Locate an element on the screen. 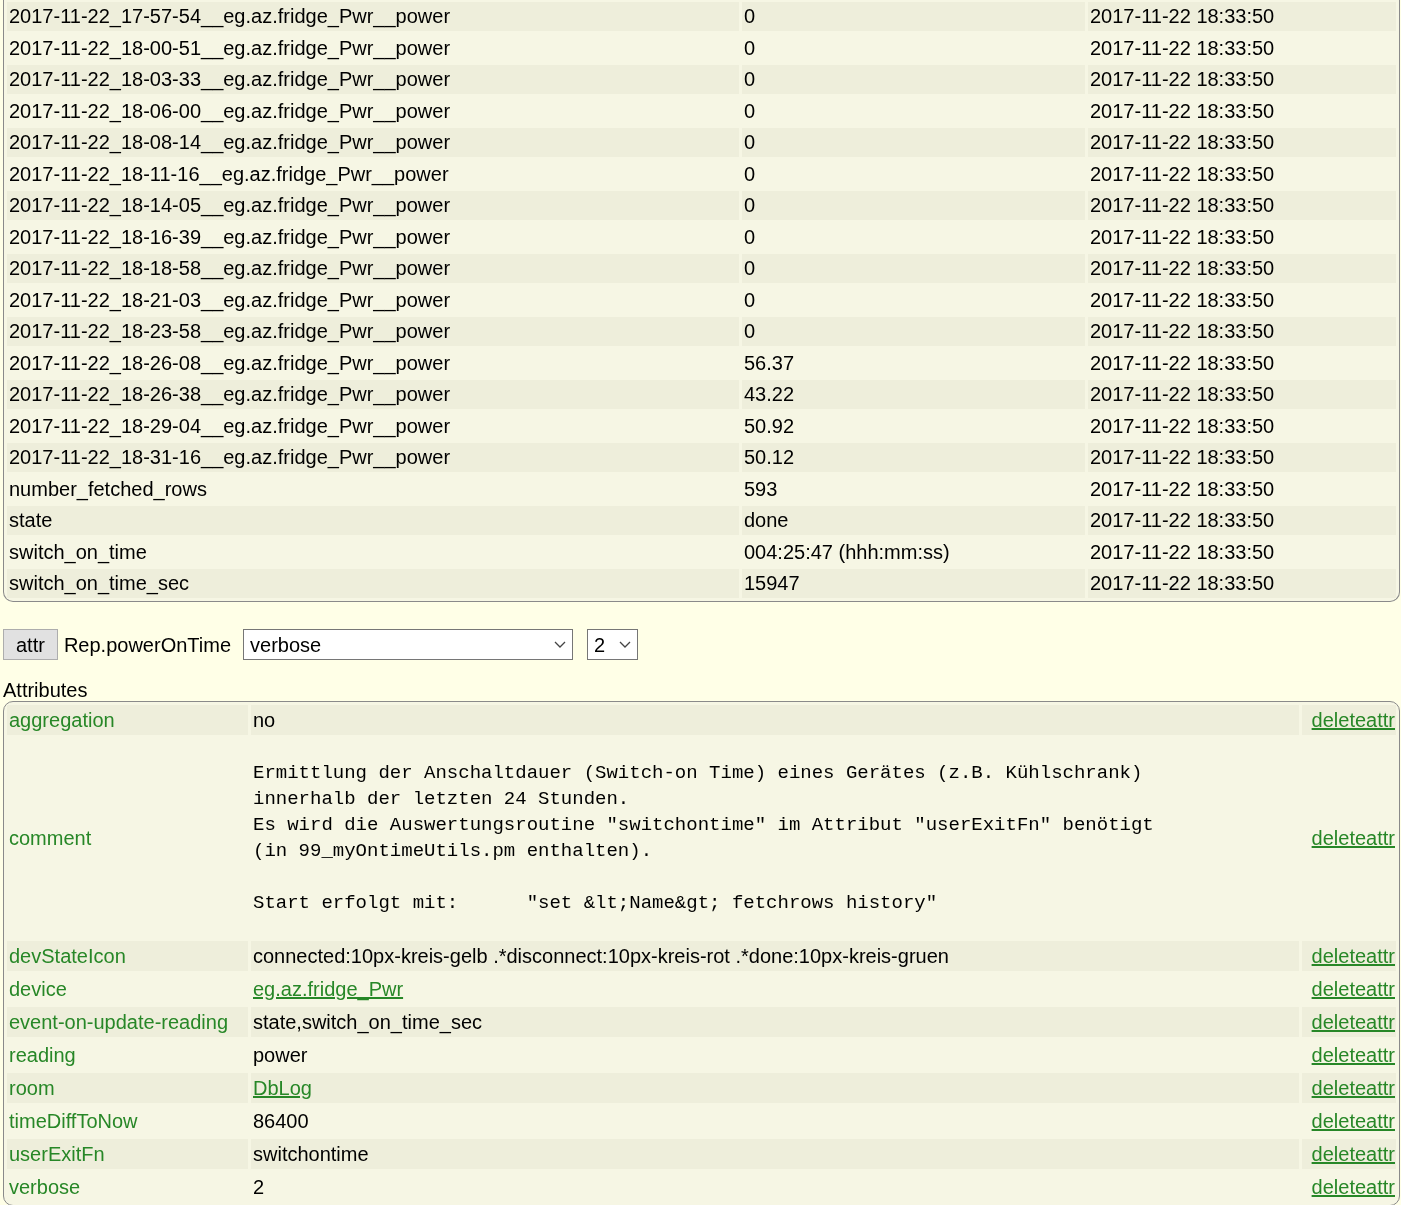 This screenshot has height=1205, width=1401. reading-name: 2017-11-22_18-08-14__eg.az.fridge_Pwr__power is located at coordinates (373, 142).